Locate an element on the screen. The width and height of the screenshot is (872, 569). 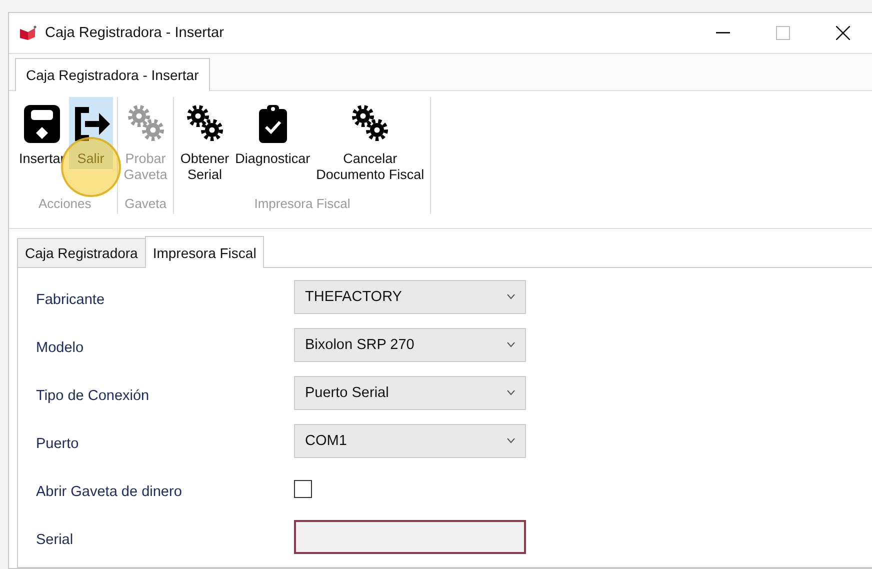
field-label: Serial is located at coordinates (55, 539).